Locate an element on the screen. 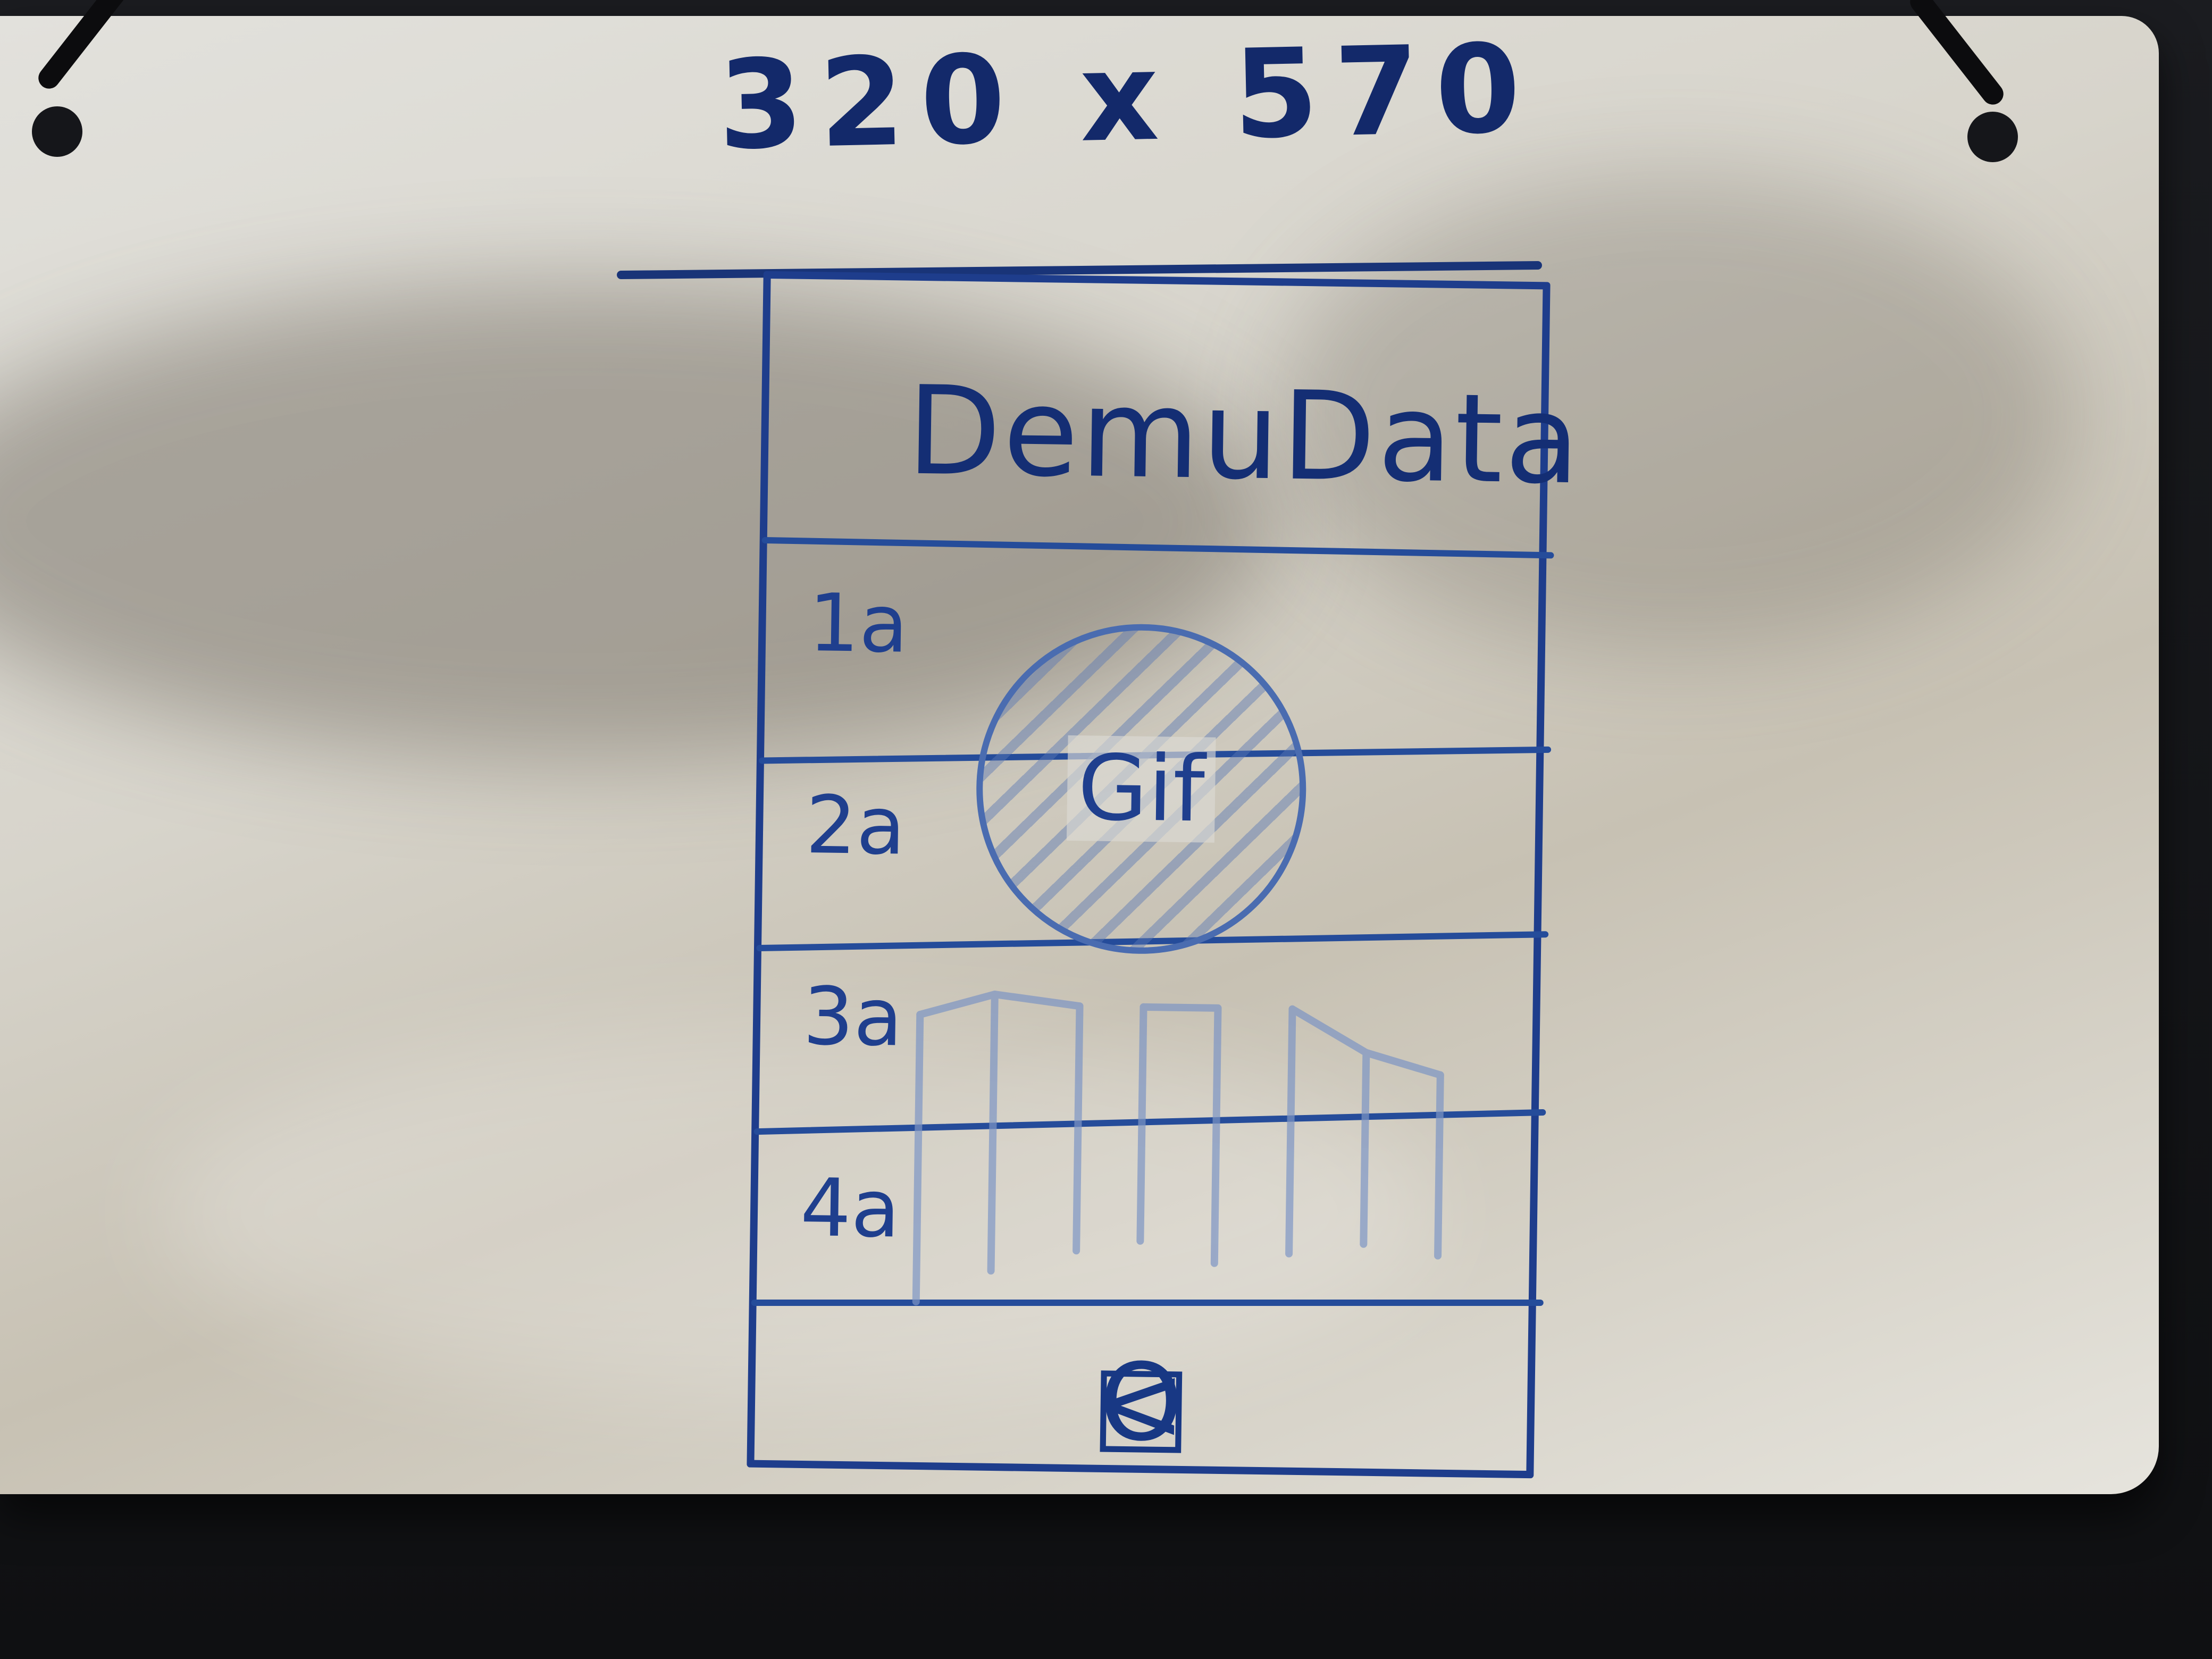 This screenshot has height=1659, width=2212. bottom-nav-bar: < O □ is located at coordinates (1141, 1403).